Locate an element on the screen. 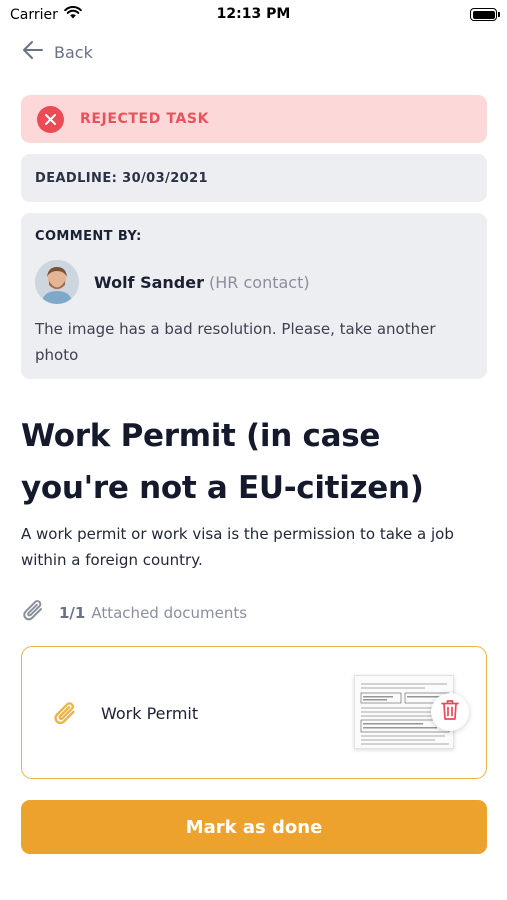  deadline-text: DEADLINE: 30/03/2021 is located at coordinates (121, 178).